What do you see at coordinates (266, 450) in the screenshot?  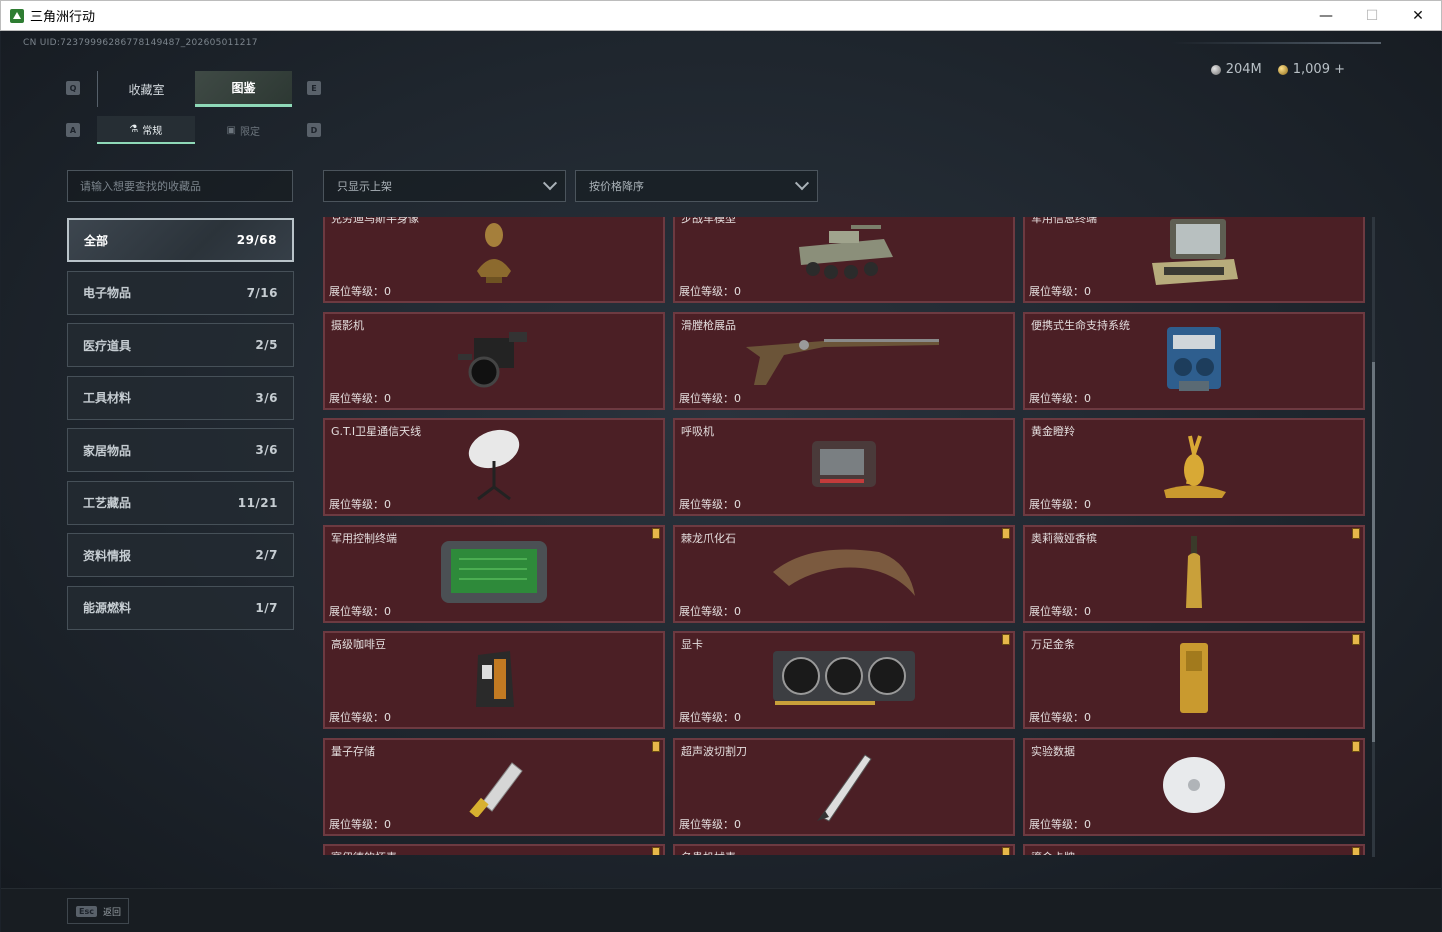 I see `category-count: 3/6` at bounding box center [266, 450].